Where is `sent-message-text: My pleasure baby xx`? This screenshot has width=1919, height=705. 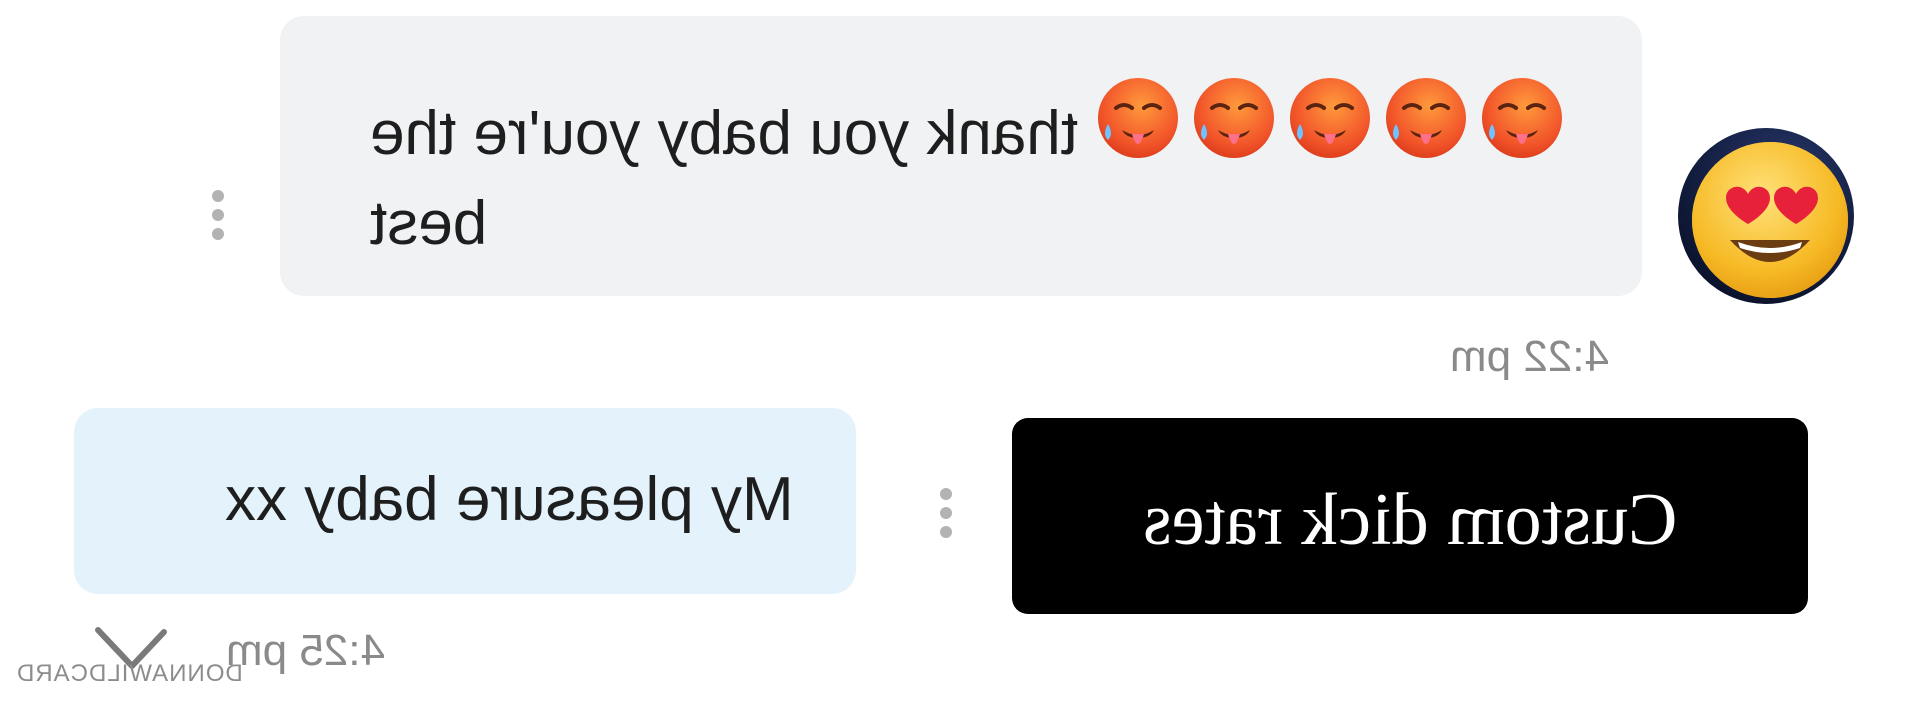
sent-message-text: My pleasure baby xx is located at coordinates (509, 499).